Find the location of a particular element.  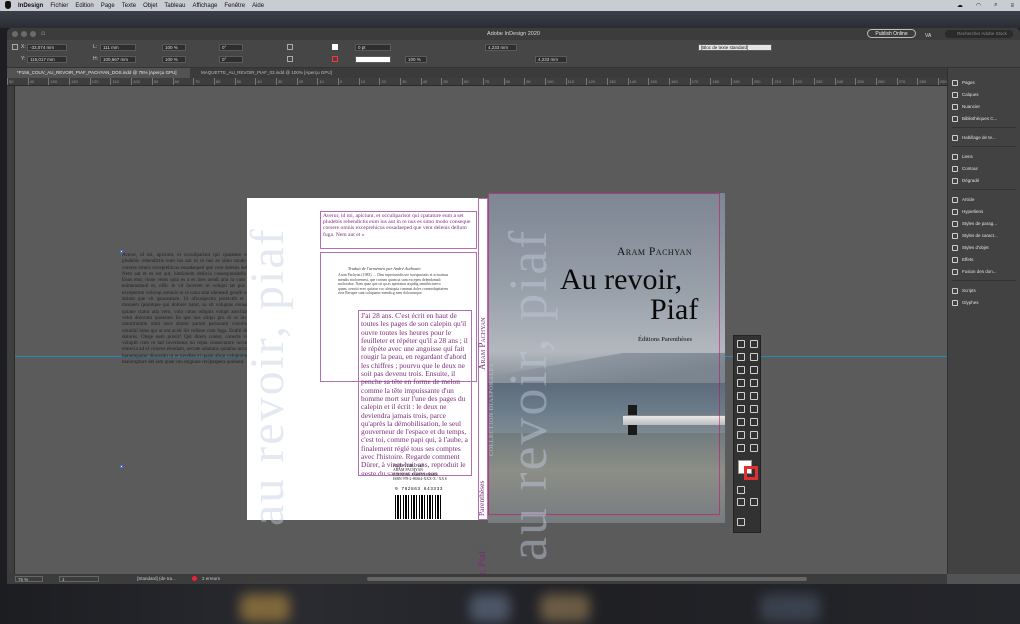

zoom-level-field: 75 % is located at coordinates (29, 579).